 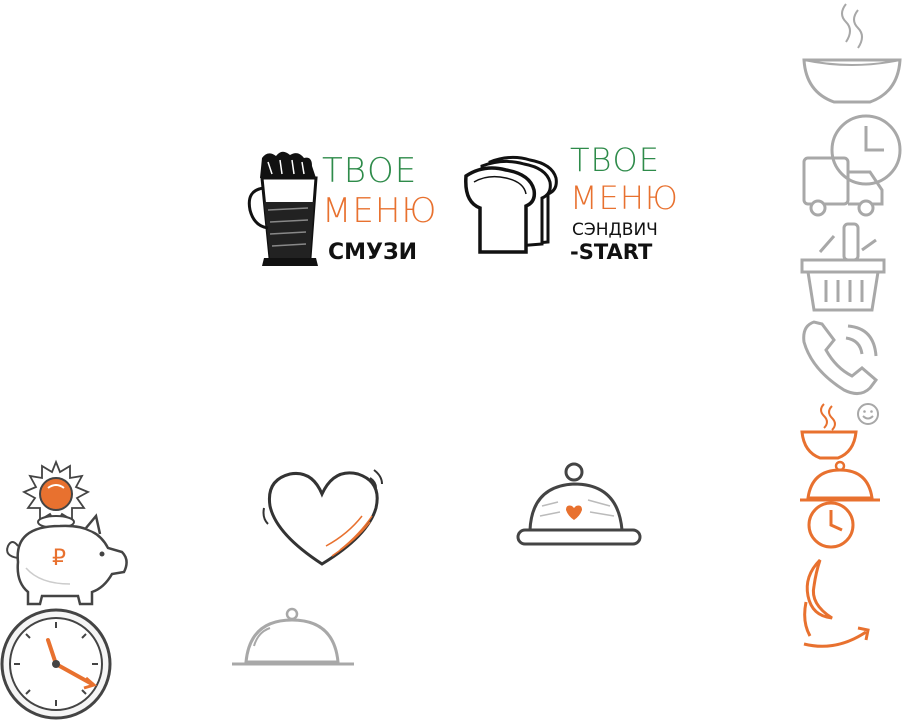 What do you see at coordinates (836, 603) in the screenshot?
I see `arrow-icon` at bounding box center [836, 603].